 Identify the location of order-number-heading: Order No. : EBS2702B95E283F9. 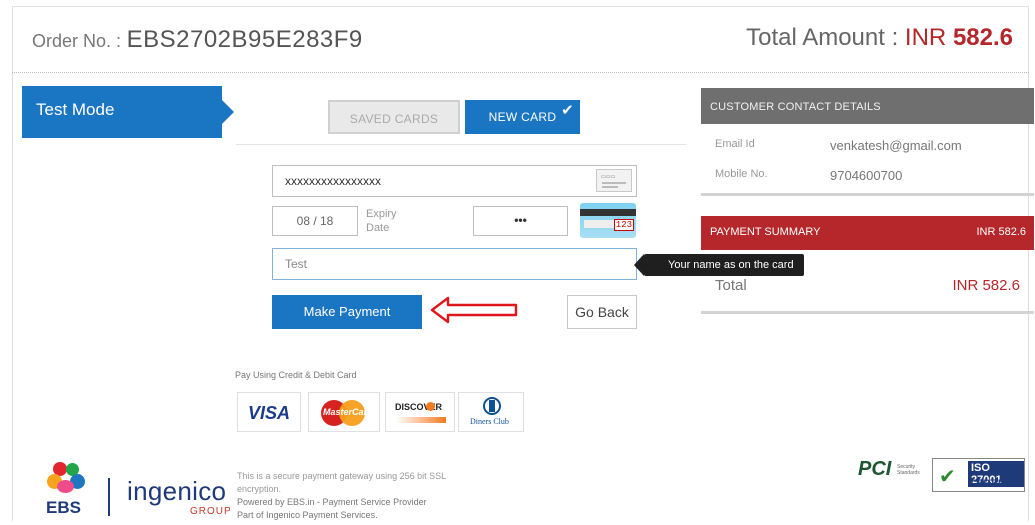
(197, 40).